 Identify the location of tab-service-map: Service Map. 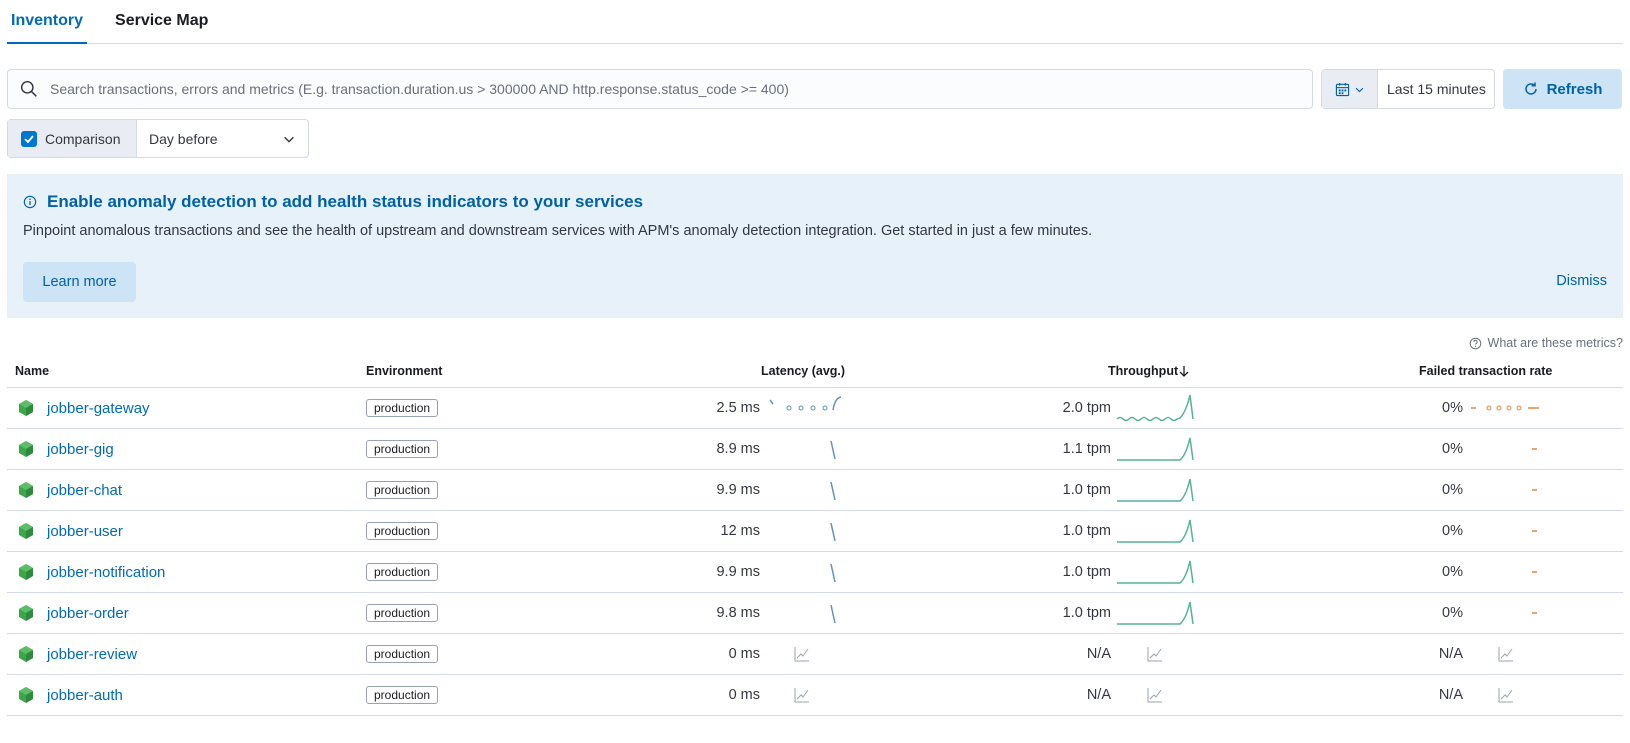
(161, 22).